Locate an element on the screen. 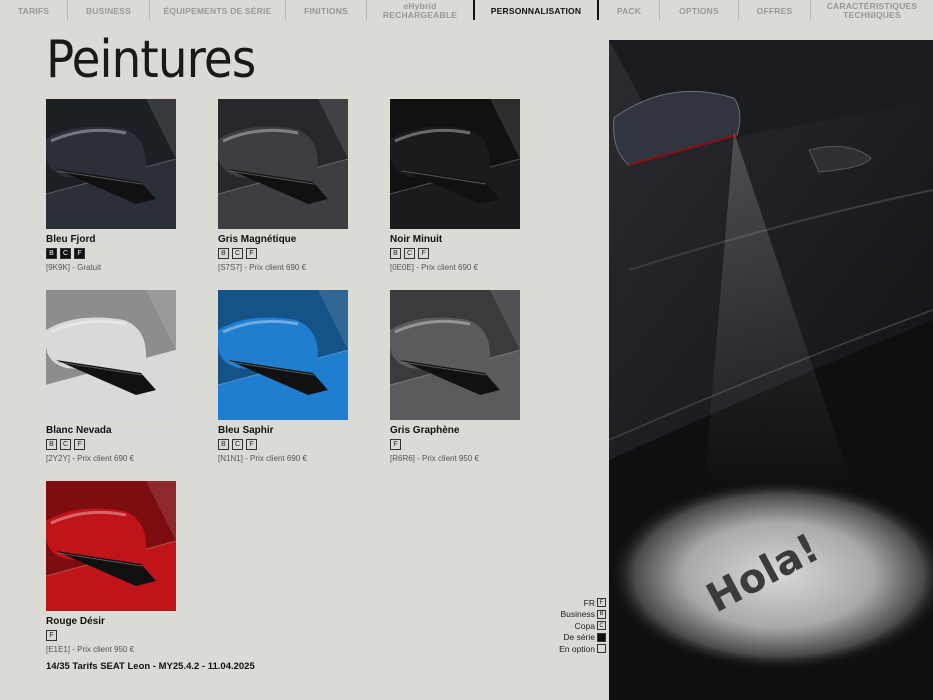 The height and width of the screenshot is (700, 933). legend-row: En option is located at coordinates (573, 649).